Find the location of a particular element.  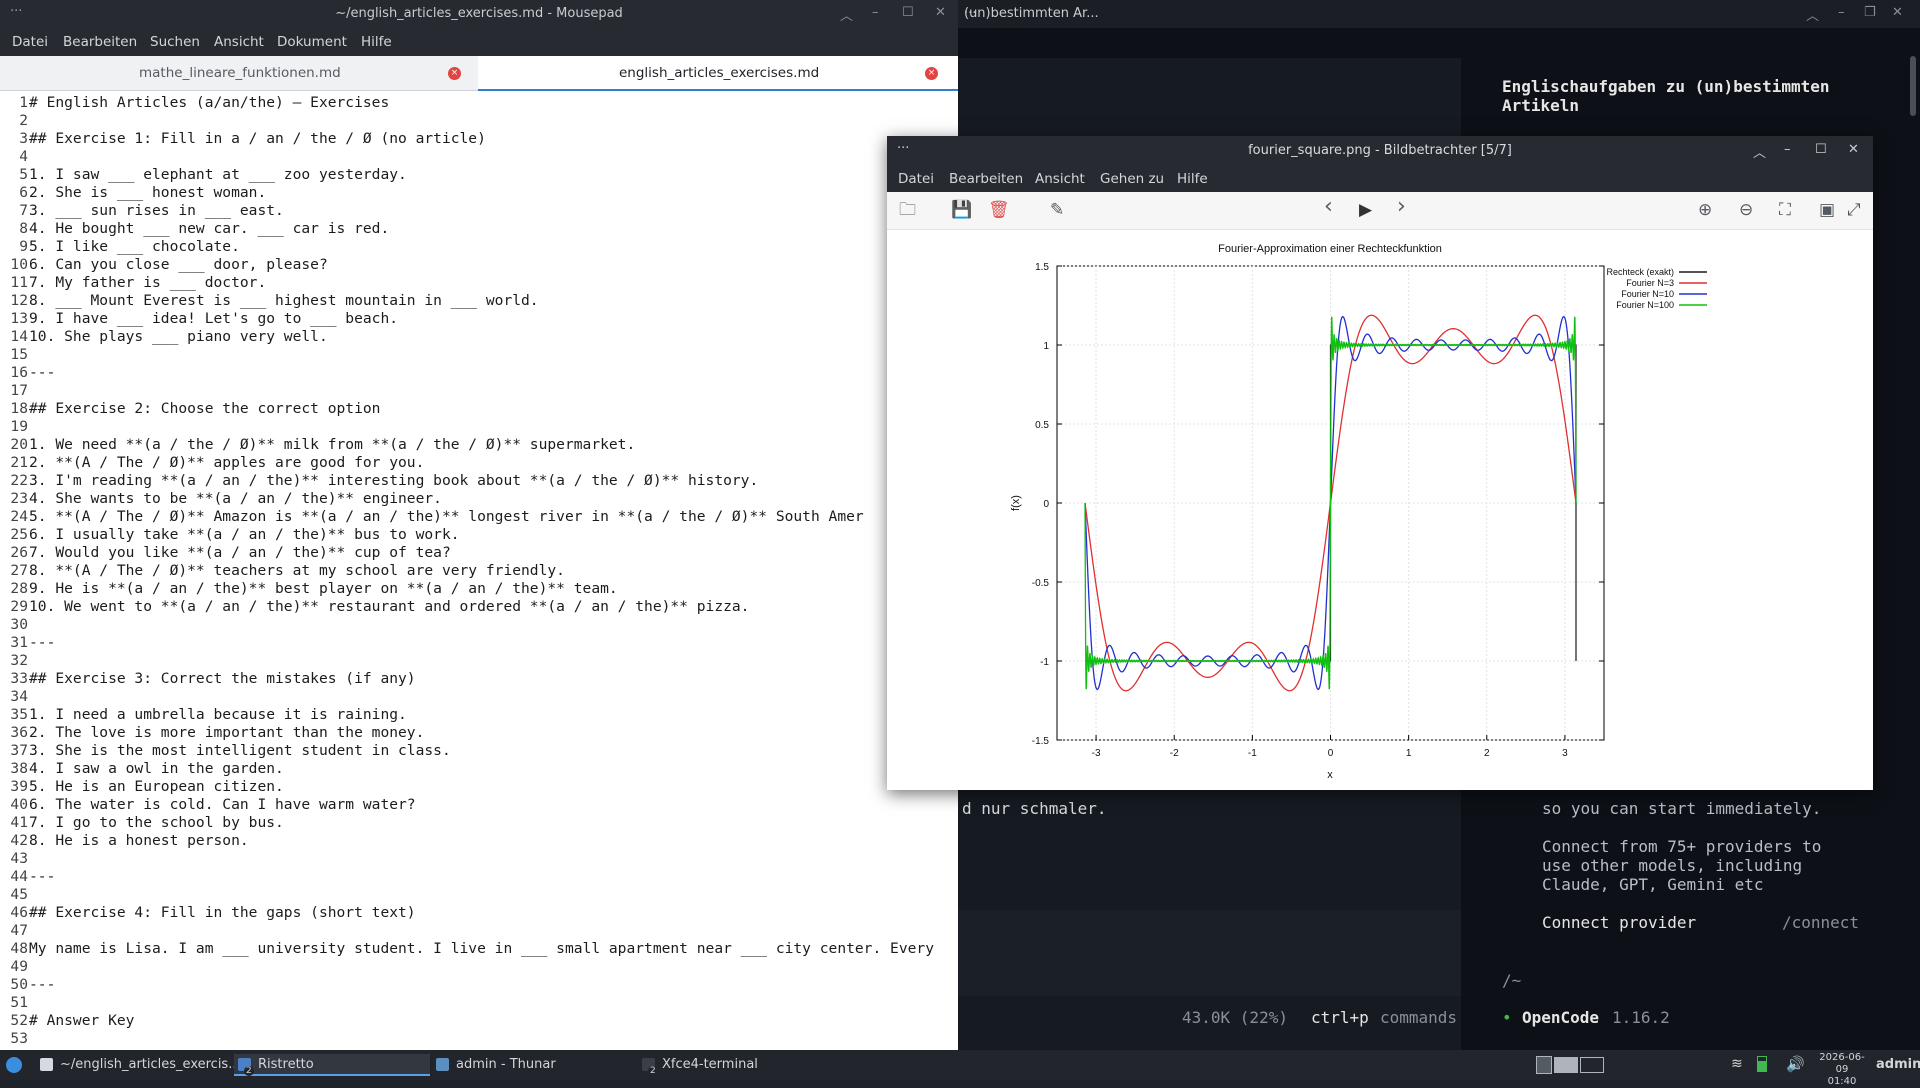

tab-english: english_articles_exercises.md × is located at coordinates (718, 73).